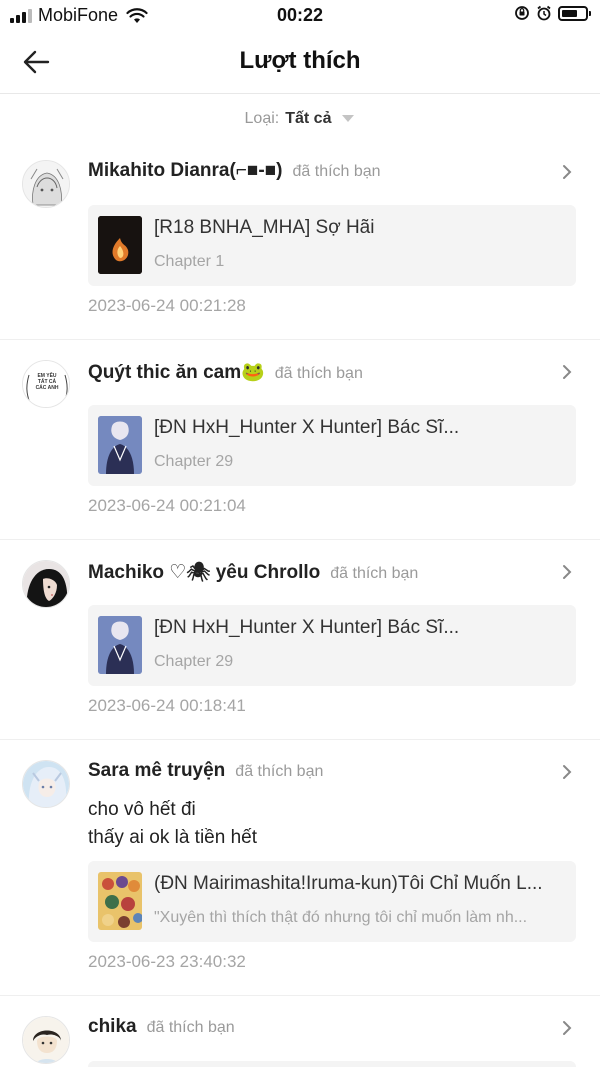 This screenshot has height=1067, width=600. Describe the element at coordinates (112, 1027) in the screenshot. I see `user-name: chika` at that location.